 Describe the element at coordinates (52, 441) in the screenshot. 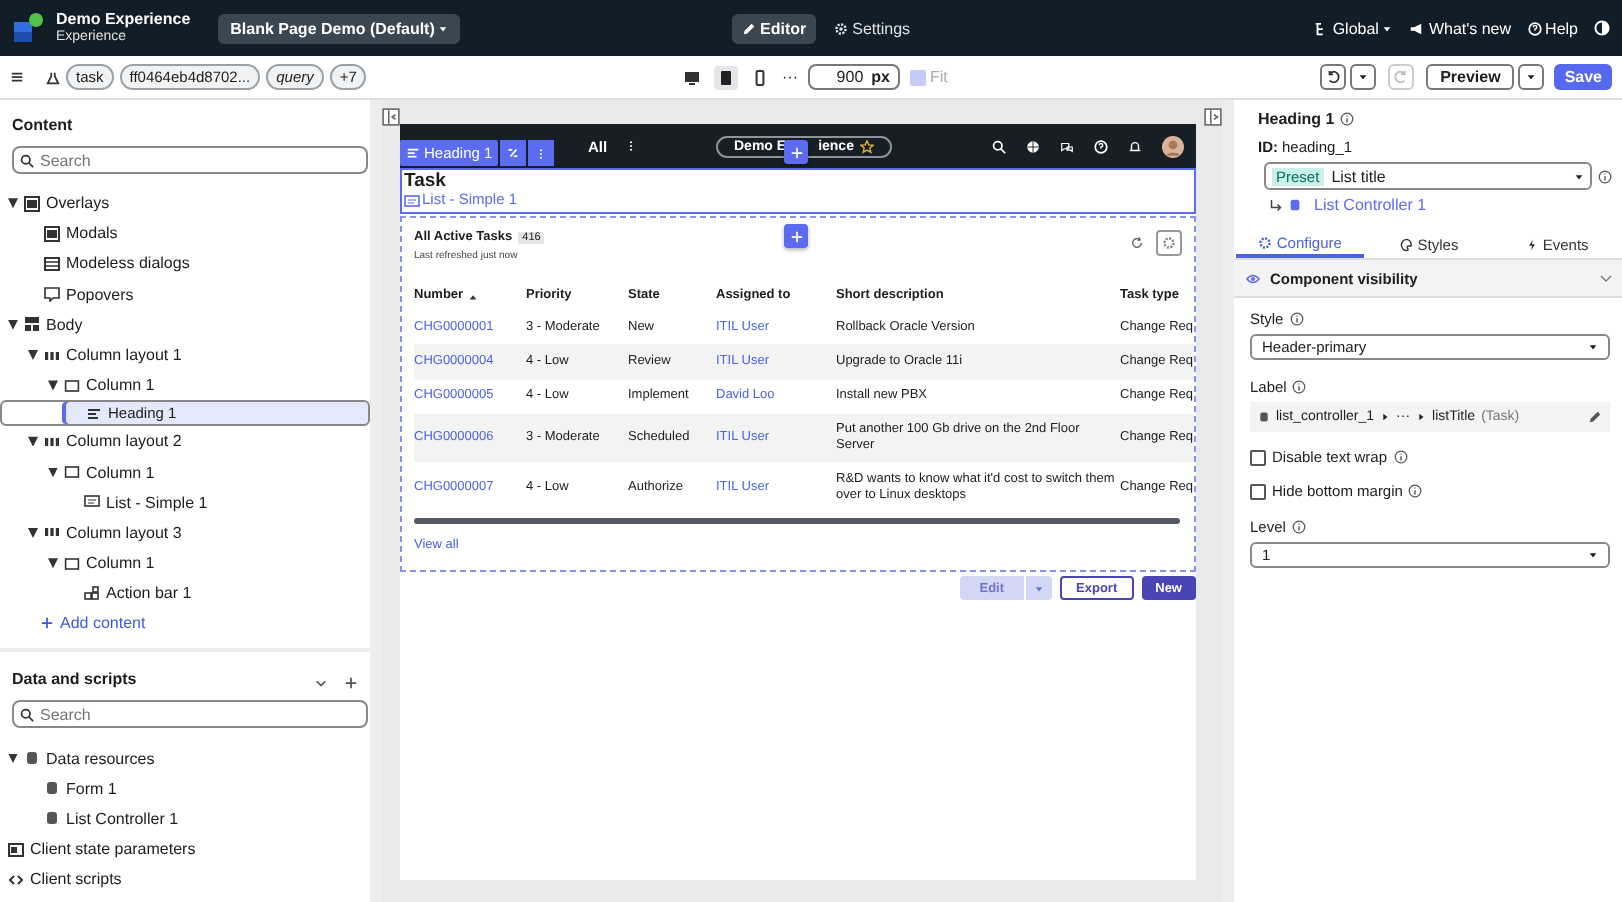

I see `columns-icon` at that location.